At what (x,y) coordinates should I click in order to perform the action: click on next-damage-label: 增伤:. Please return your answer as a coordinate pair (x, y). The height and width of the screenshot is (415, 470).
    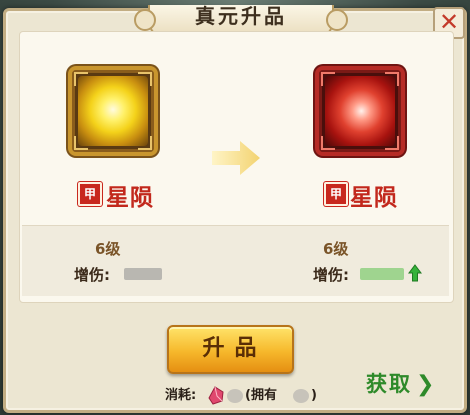
    Looking at the image, I should click on (331, 275).